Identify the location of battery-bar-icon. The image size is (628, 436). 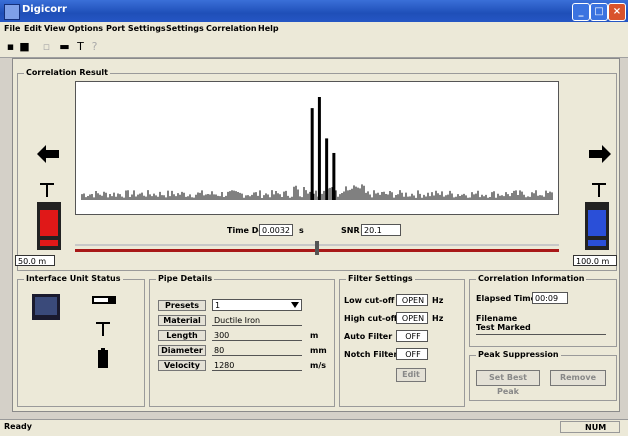
(104, 300).